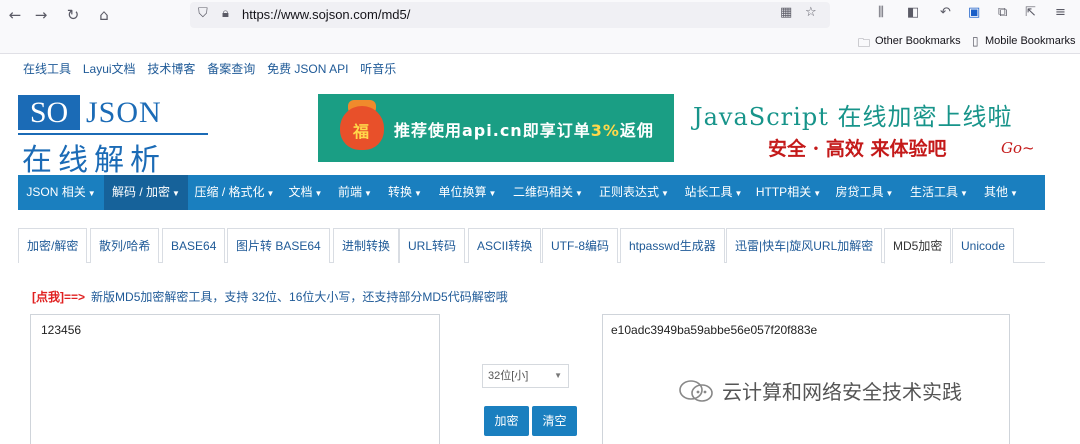  I want to click on nav-compress-format: 压缩 / 格式化 ▼, so click(234, 192).